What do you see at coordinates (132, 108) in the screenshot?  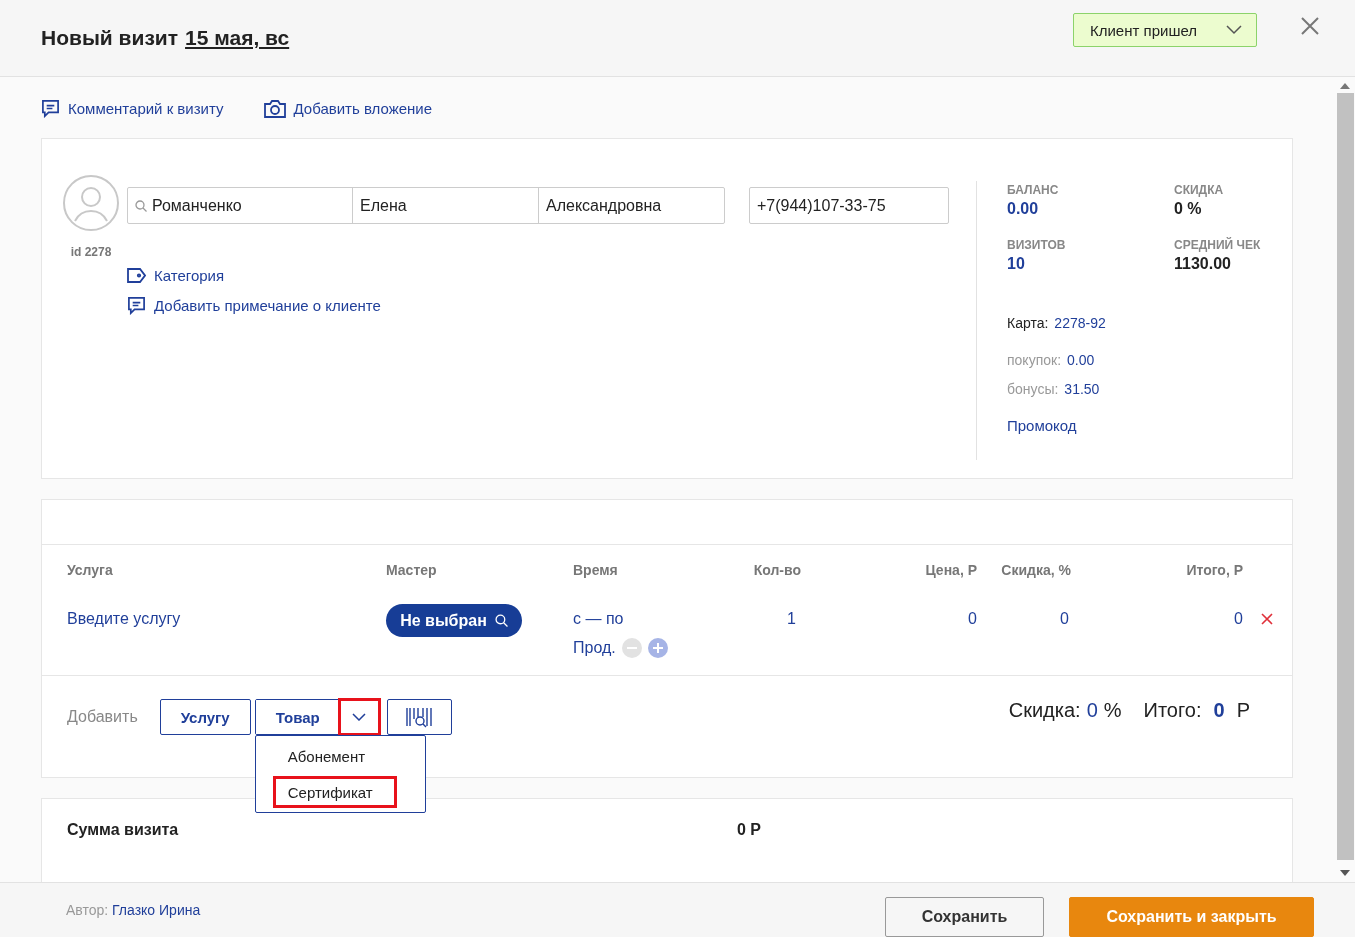 I see `comment-link: Комментарий к визиту` at bounding box center [132, 108].